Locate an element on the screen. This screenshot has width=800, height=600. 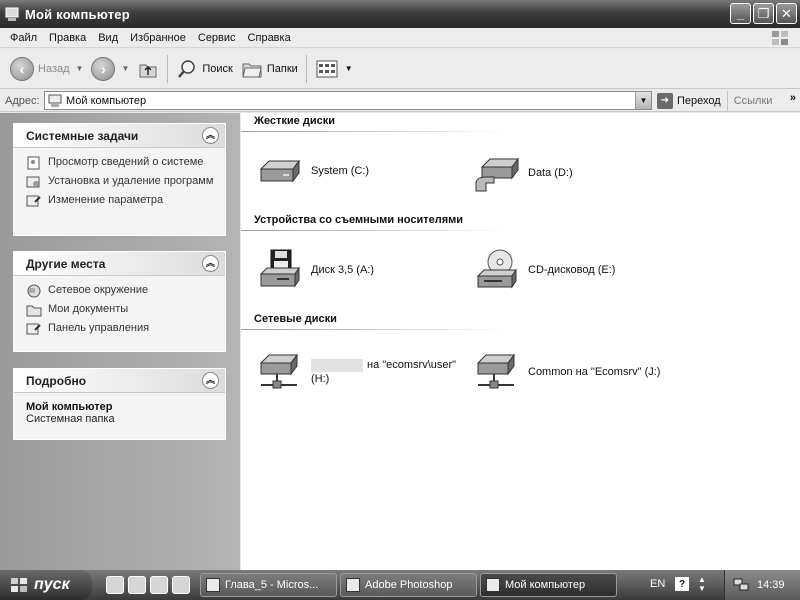
place-my-documents: Мои документы is located at coordinates (121, 310).